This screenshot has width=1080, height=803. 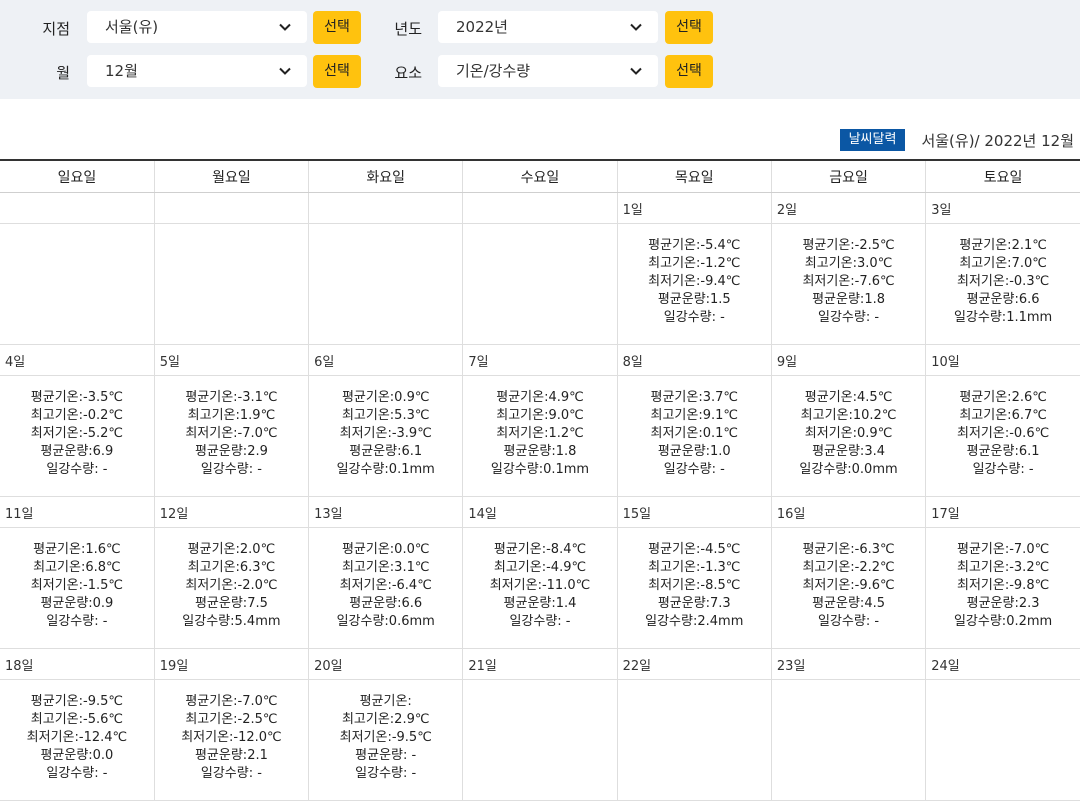 What do you see at coordinates (231, 415) in the screenshot?
I see `weather-stat-line: 최고기온:1.9℃` at bounding box center [231, 415].